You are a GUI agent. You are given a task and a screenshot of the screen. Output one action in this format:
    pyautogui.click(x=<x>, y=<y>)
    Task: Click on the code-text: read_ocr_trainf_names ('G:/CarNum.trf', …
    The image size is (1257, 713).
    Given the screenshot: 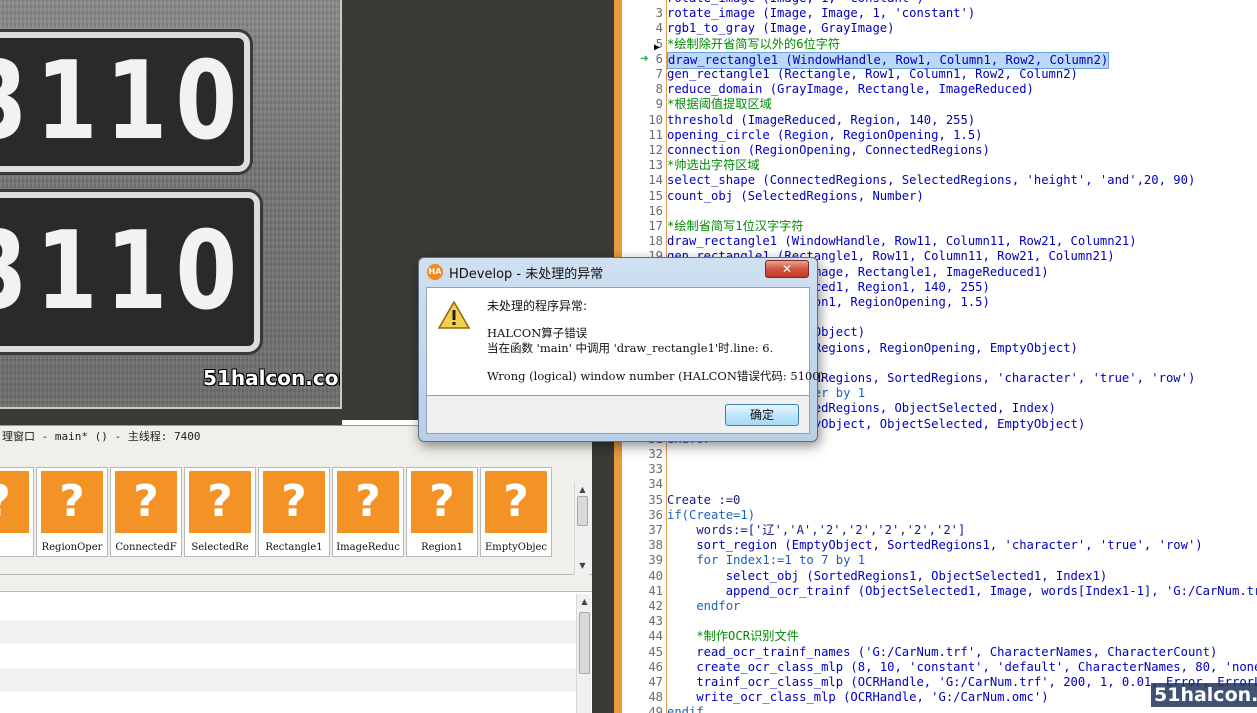 What is the action you would take?
    pyautogui.click(x=942, y=651)
    